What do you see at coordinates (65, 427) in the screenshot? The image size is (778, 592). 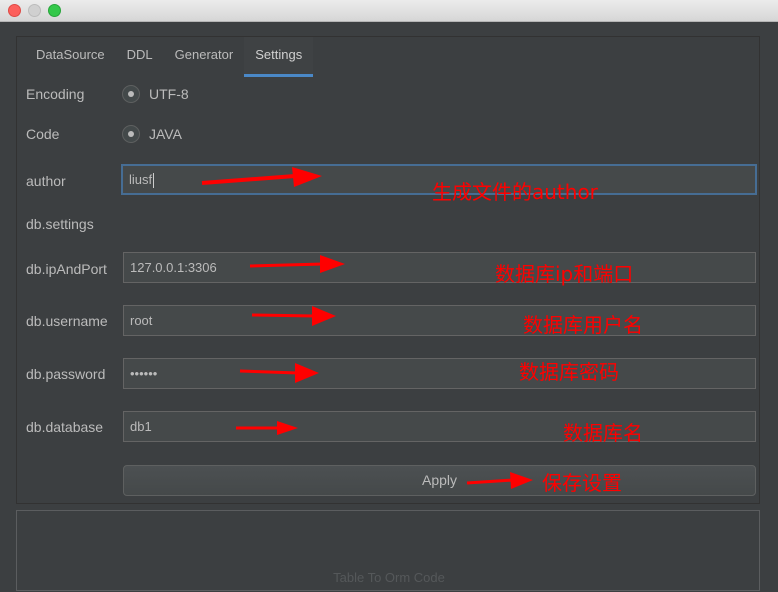 I see `database-label: db.database` at bounding box center [65, 427].